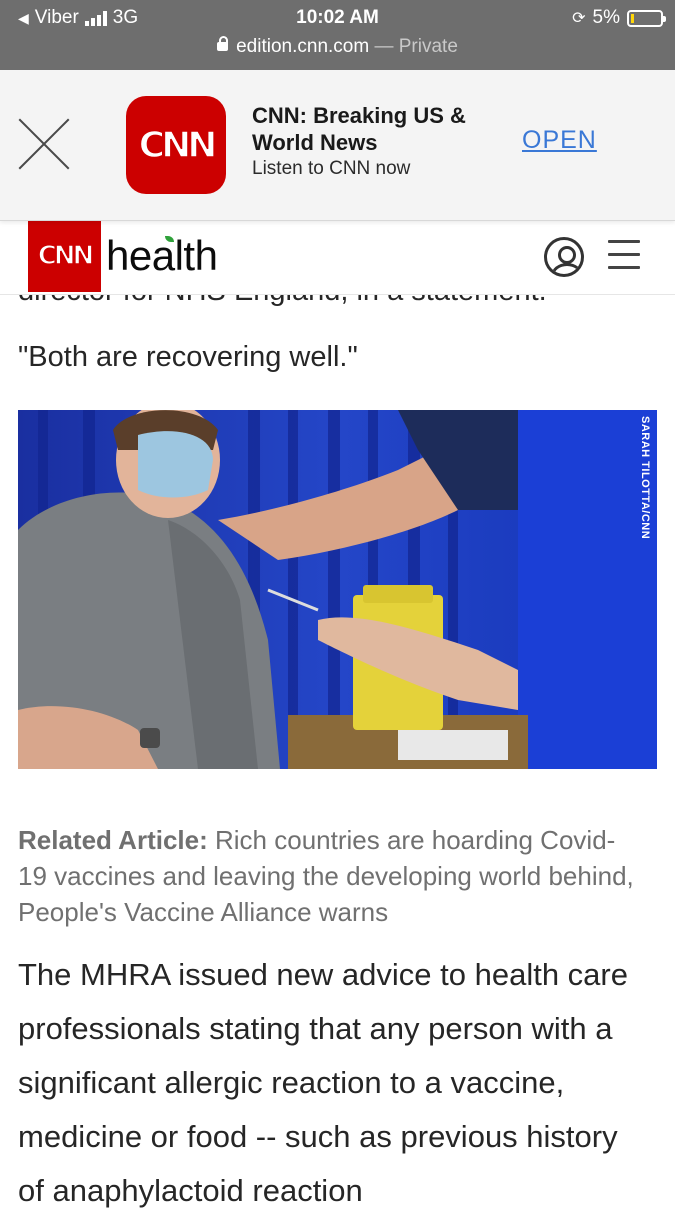 The height and width of the screenshot is (1218, 675). I want to click on photo-credit: SARAH TILOTTA/CNN, so click(645, 478).